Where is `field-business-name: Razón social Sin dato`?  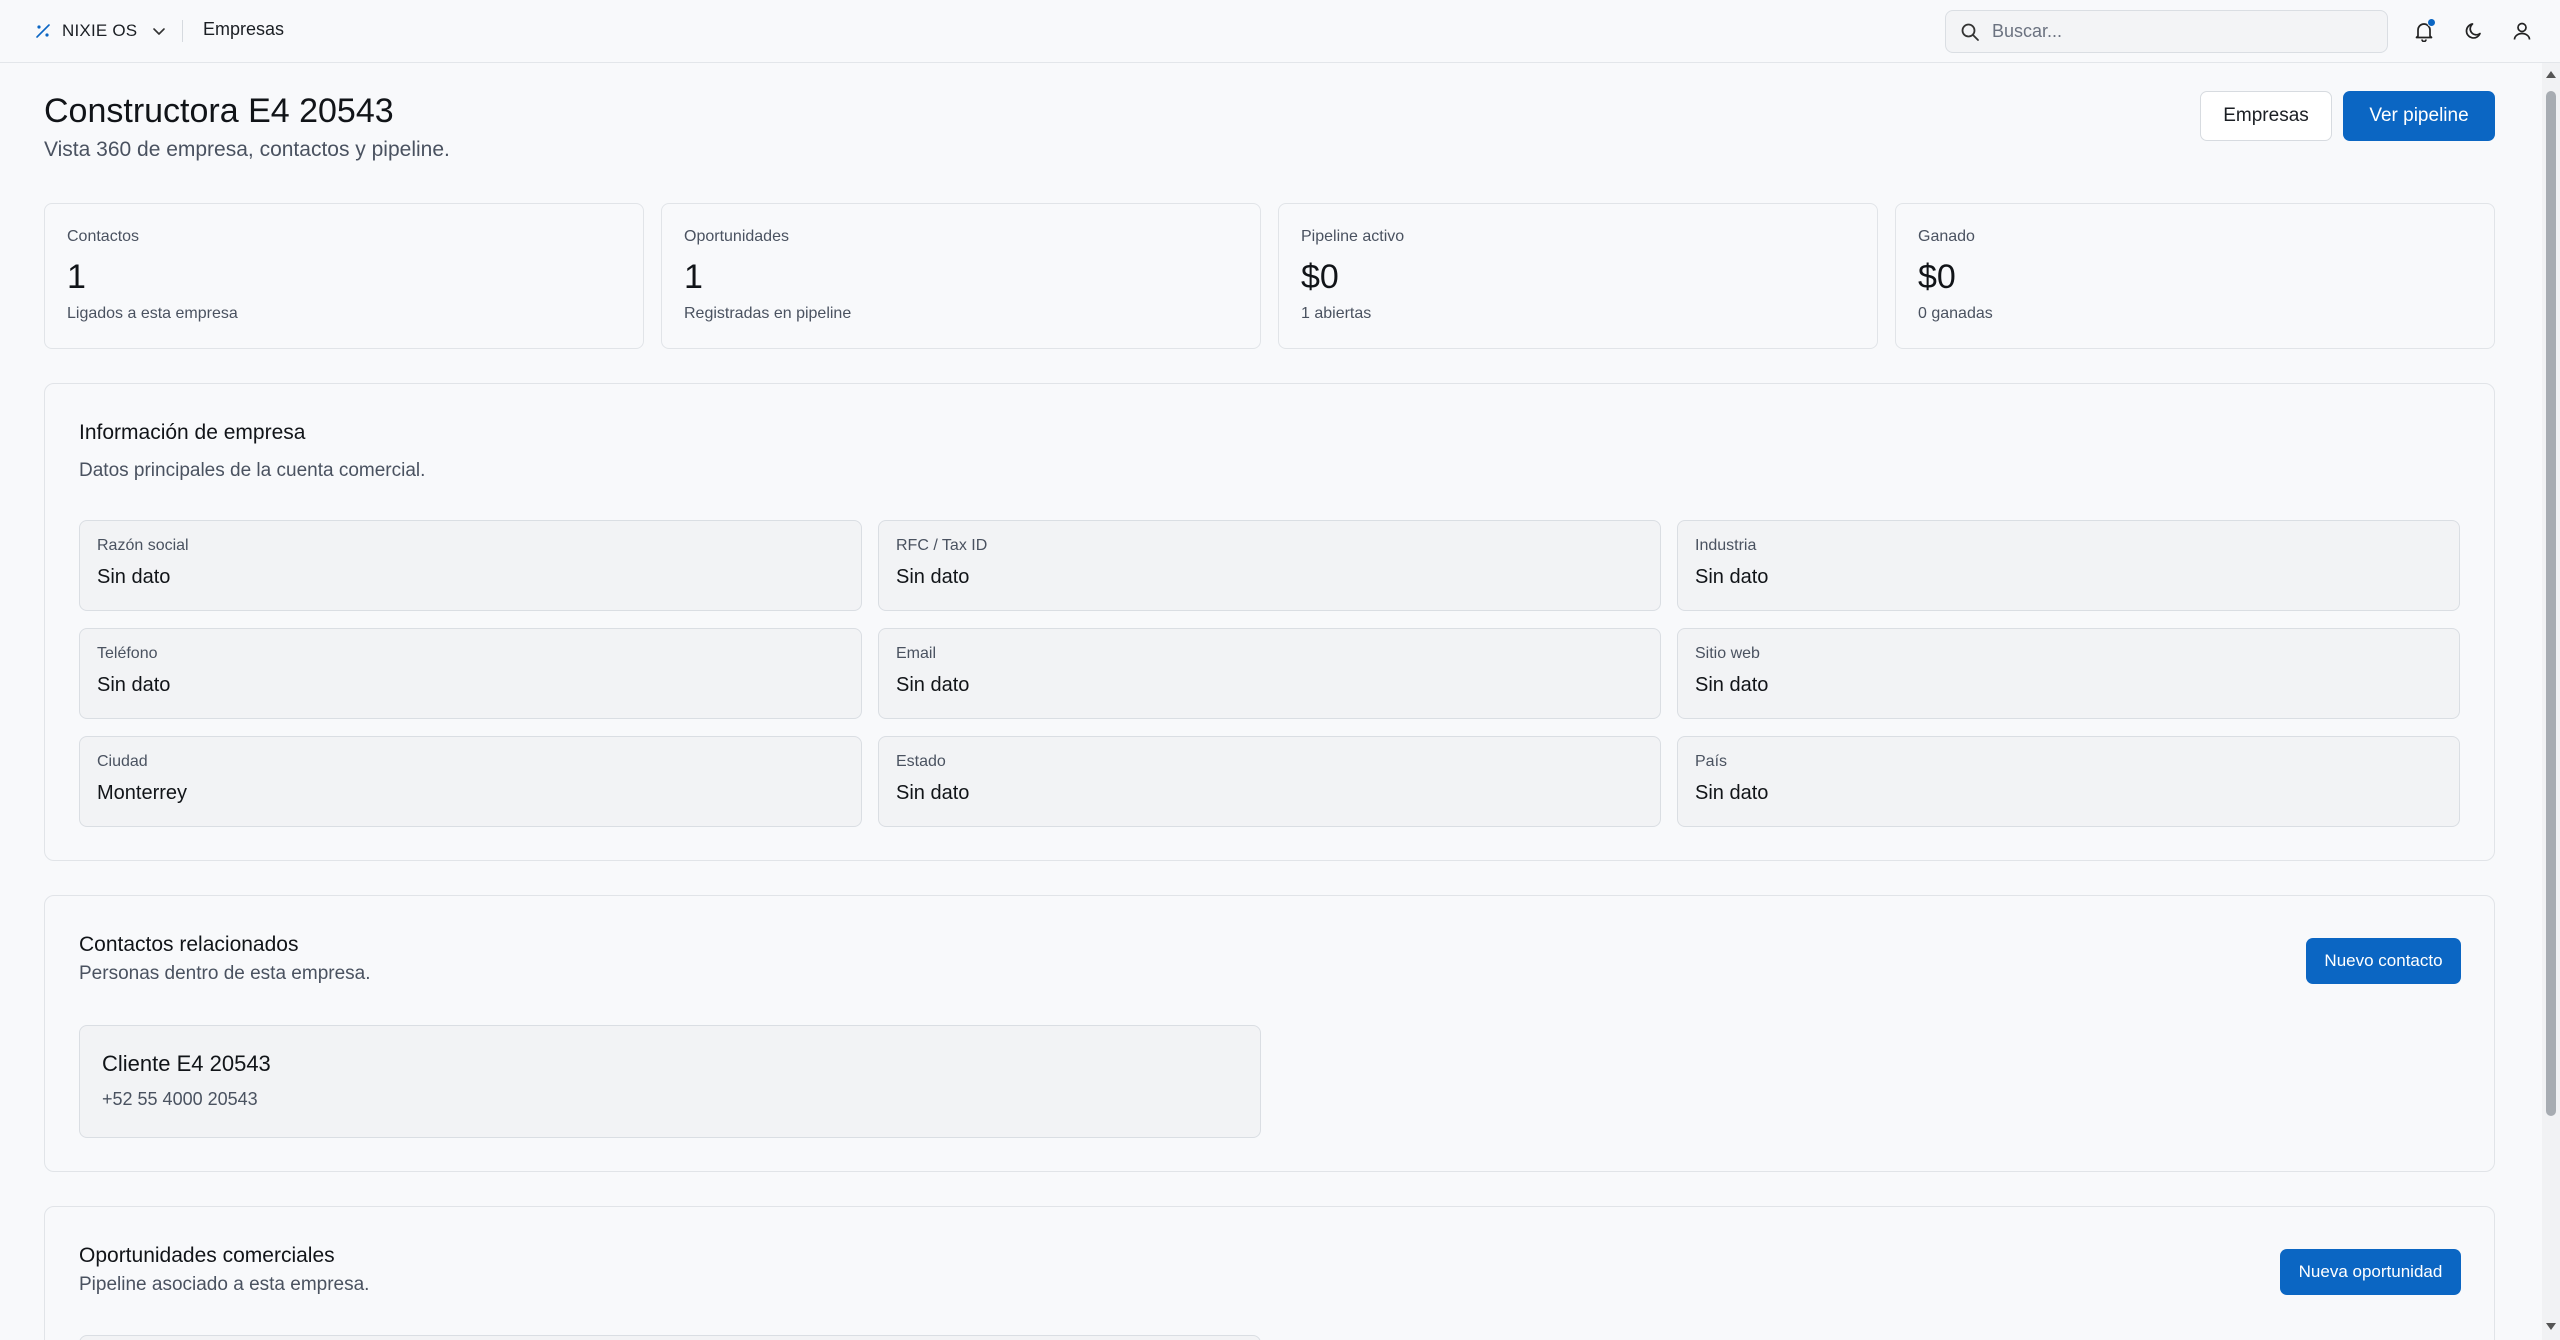
field-business-name: Razón social Sin dato is located at coordinates (470, 565).